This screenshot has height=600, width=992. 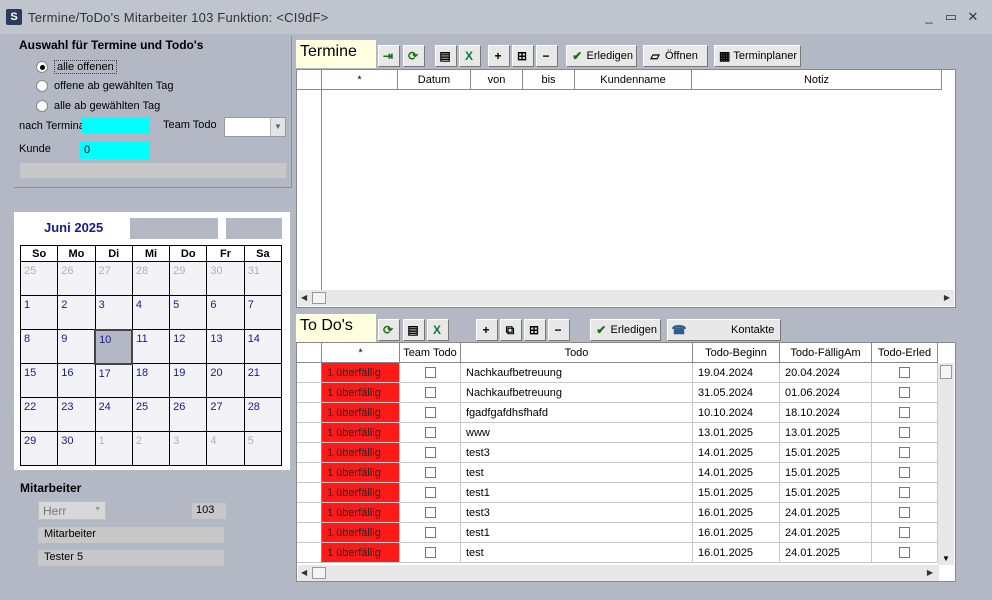 I want to click on calendar-day: 7, so click(x=263, y=312).